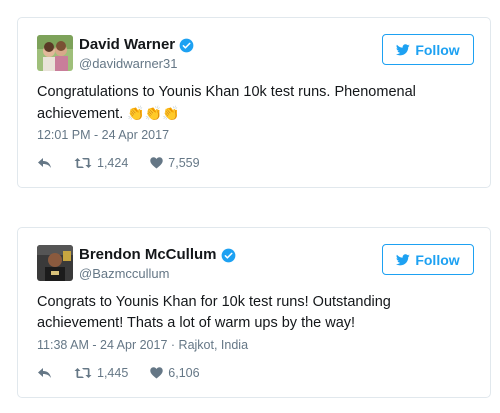  I want to click on tweet-meta: 12:01 PM - 24 Apr 2017, so click(103, 135).